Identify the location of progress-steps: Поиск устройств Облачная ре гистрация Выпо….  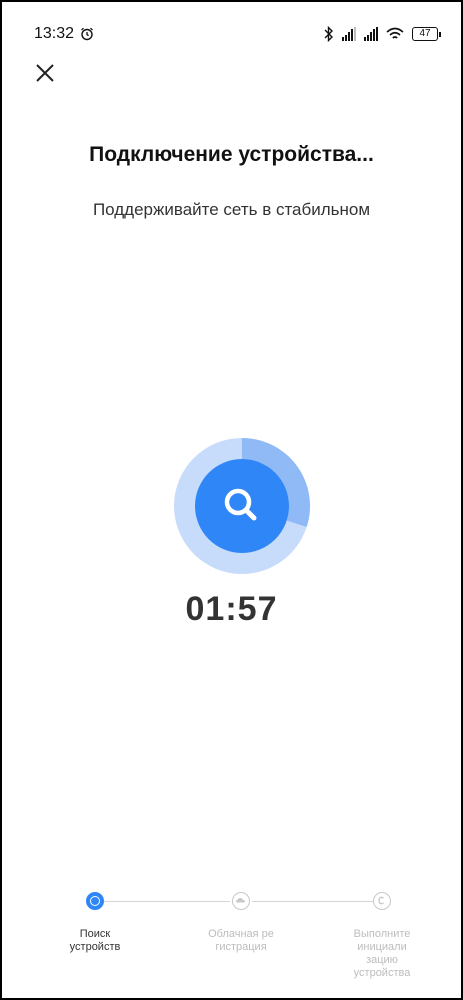
(231, 941).